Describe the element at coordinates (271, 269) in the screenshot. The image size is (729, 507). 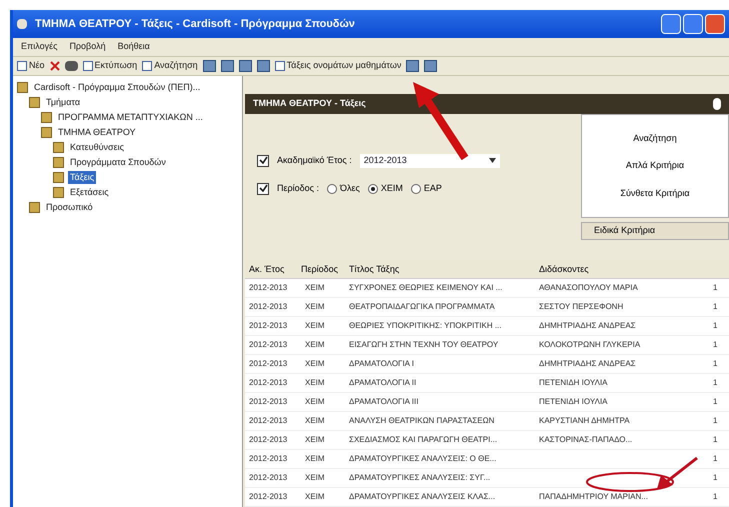
I see `column-header: Ακ. Έτος` at that location.